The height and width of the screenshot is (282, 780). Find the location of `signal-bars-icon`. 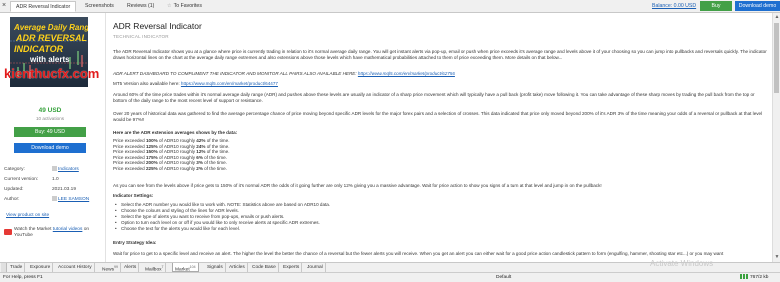

signal-bars-icon is located at coordinates (744, 277).